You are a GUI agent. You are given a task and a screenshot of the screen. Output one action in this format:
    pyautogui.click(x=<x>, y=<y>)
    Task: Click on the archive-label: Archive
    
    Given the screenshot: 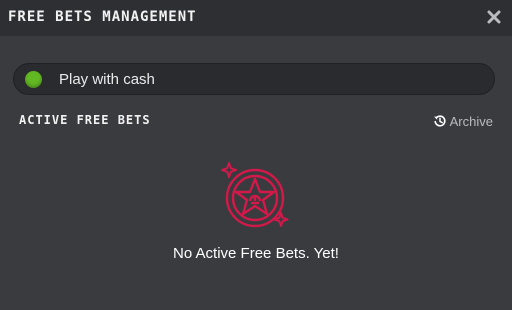 What is the action you would take?
    pyautogui.click(x=471, y=121)
    